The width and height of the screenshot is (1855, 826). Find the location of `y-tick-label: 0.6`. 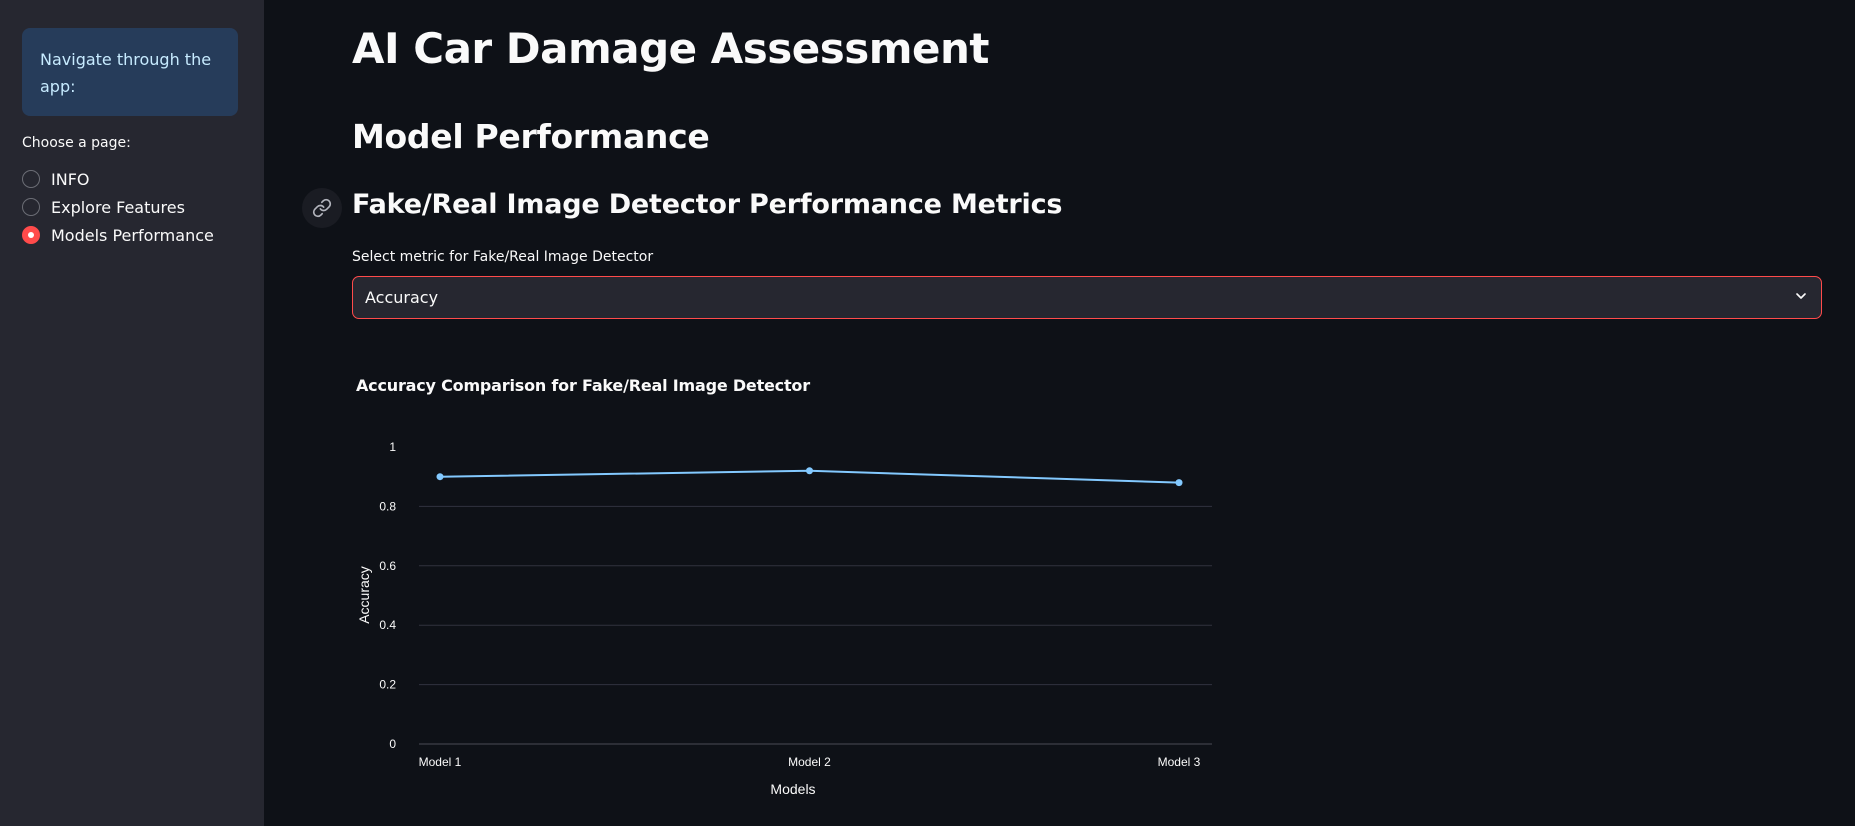

y-tick-label: 0.6 is located at coordinates (387, 566).